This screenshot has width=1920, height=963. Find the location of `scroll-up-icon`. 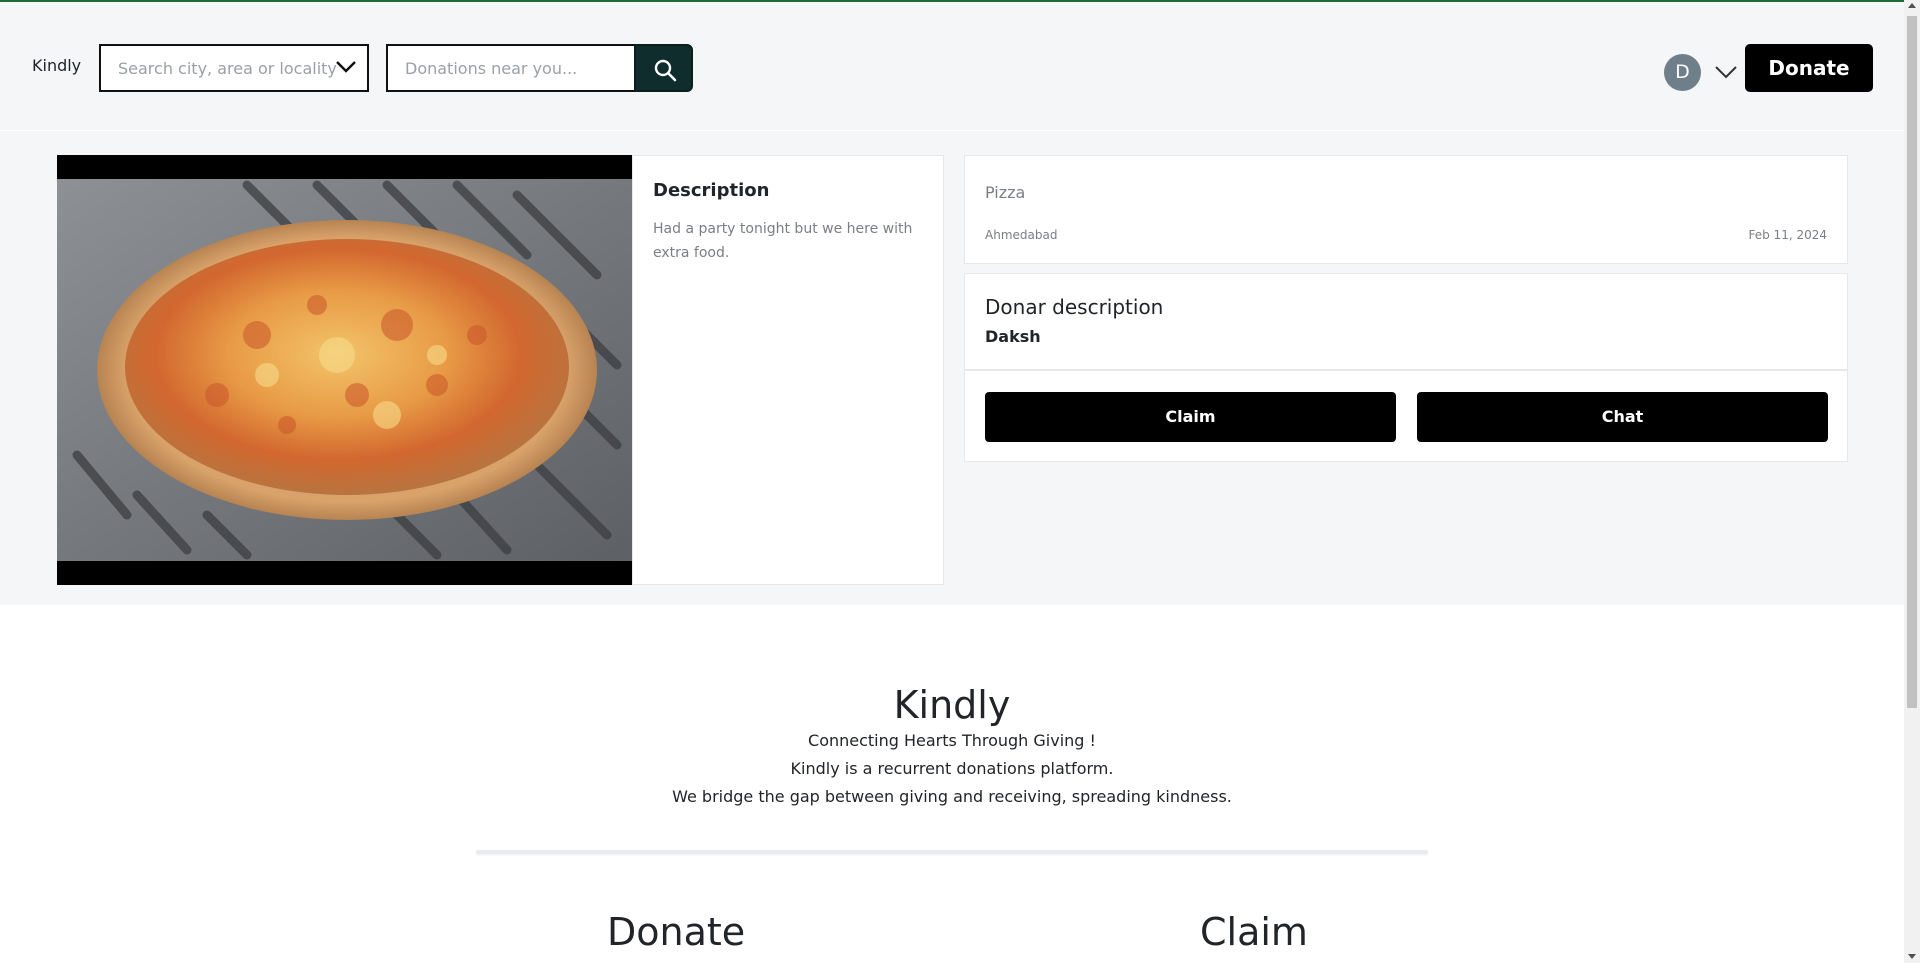

scroll-up-icon is located at coordinates (1912, 5).